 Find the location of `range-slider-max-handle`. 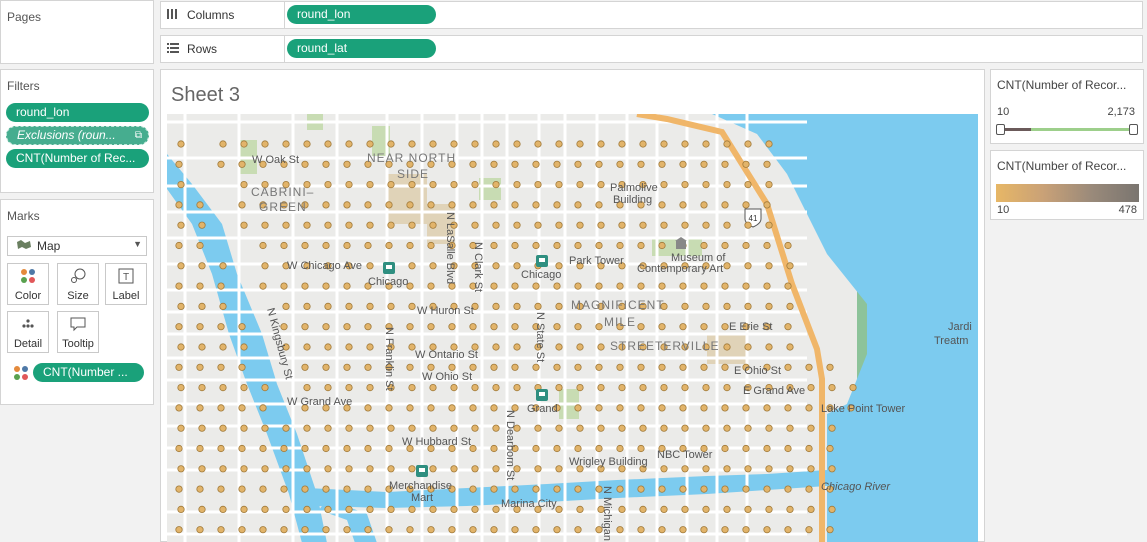

range-slider-max-handle is located at coordinates (1133, 129).